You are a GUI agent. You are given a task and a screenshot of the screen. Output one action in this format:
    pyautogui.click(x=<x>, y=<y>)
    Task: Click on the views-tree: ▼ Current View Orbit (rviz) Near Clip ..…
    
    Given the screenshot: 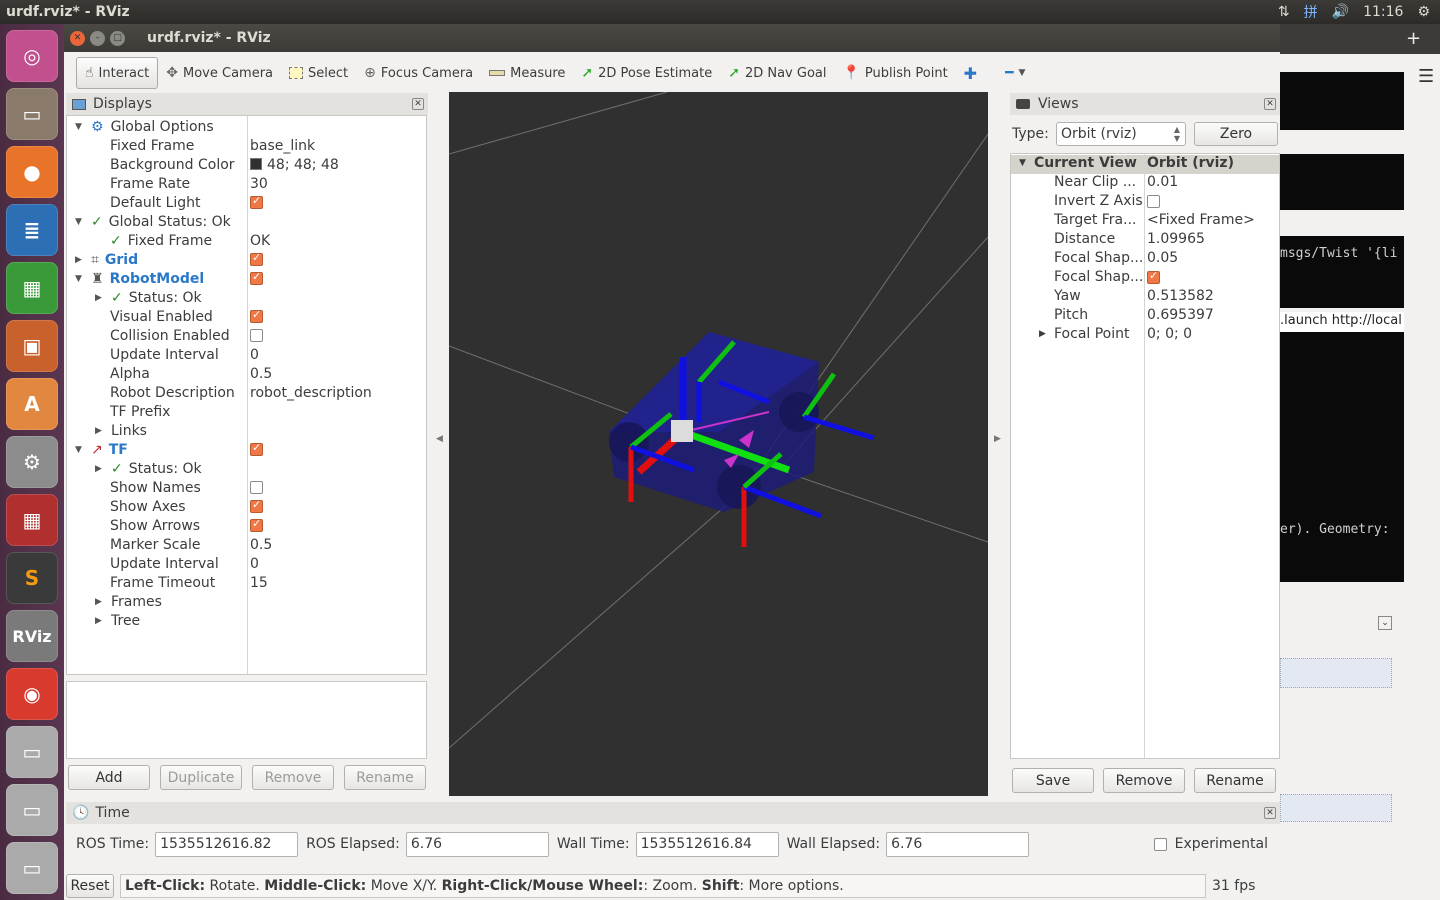 What is the action you would take?
    pyautogui.click(x=1145, y=456)
    